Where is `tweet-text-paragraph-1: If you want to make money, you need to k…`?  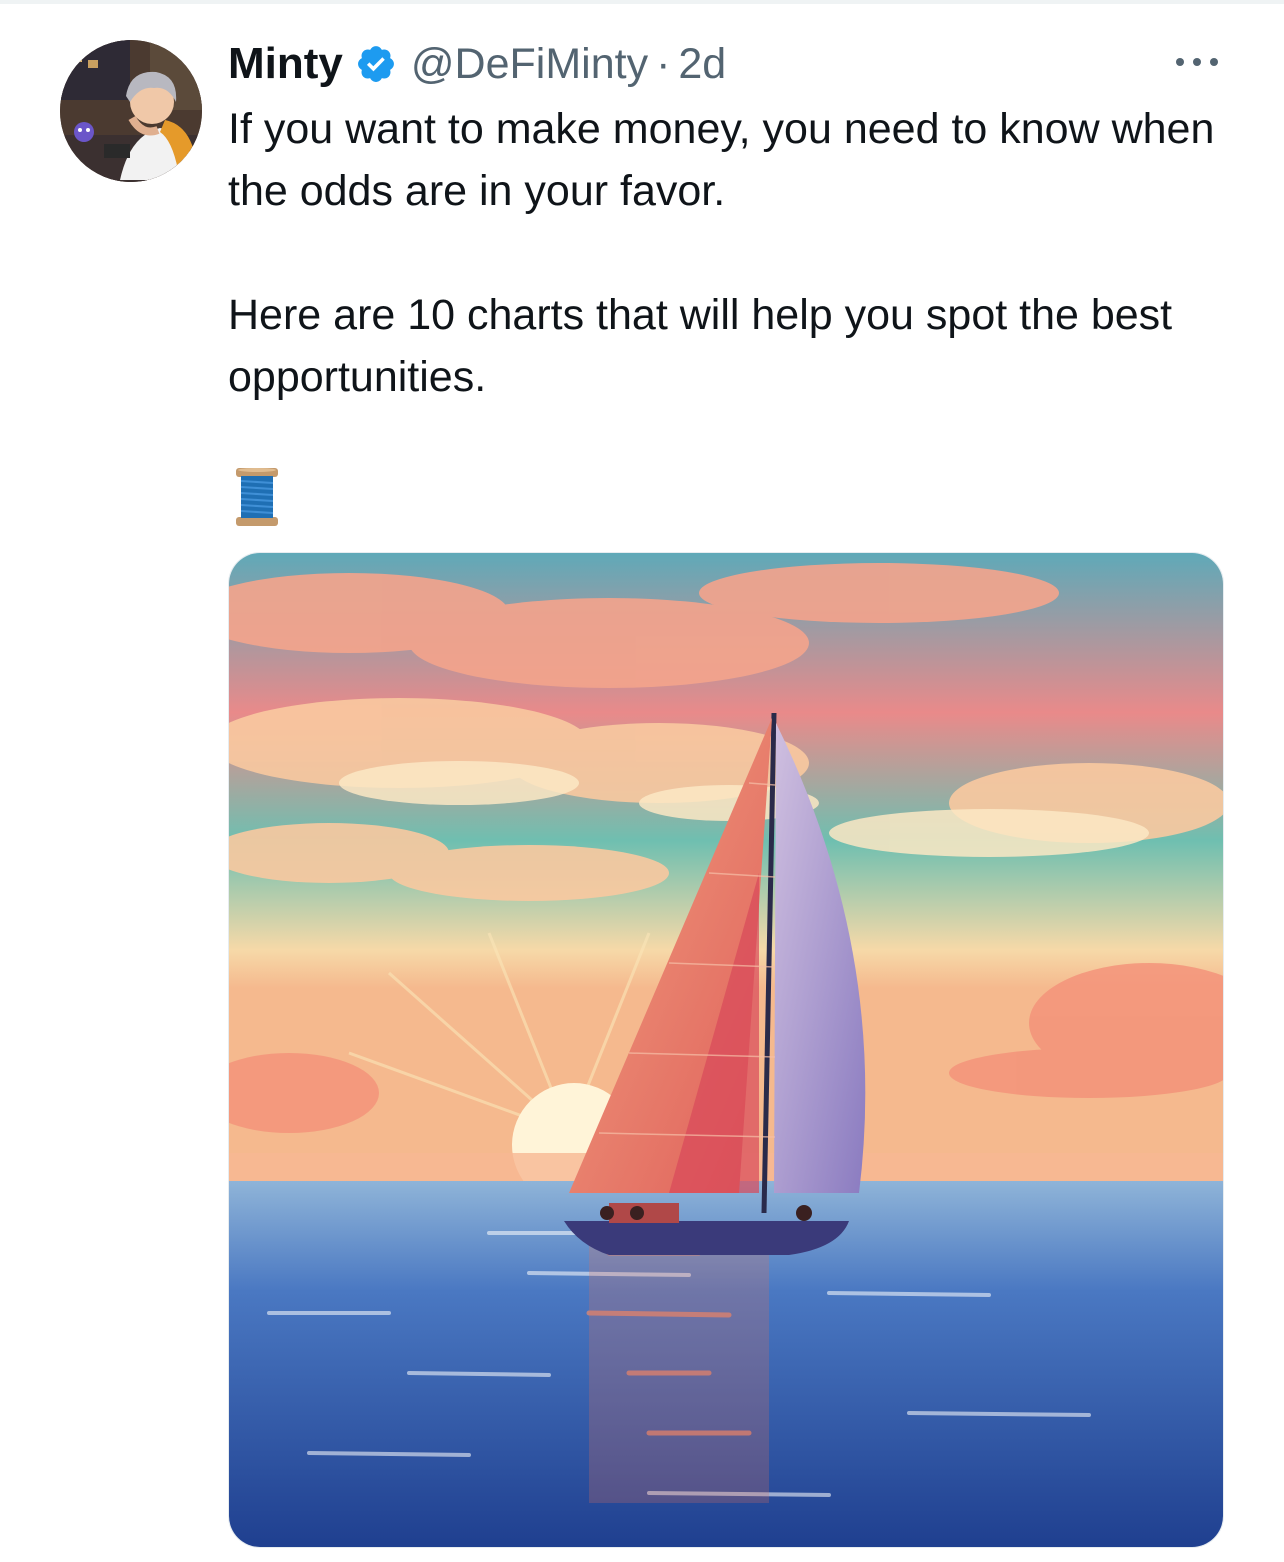
tweet-text-paragraph-1: If you want to make money, you need to k… is located at coordinates (721, 160).